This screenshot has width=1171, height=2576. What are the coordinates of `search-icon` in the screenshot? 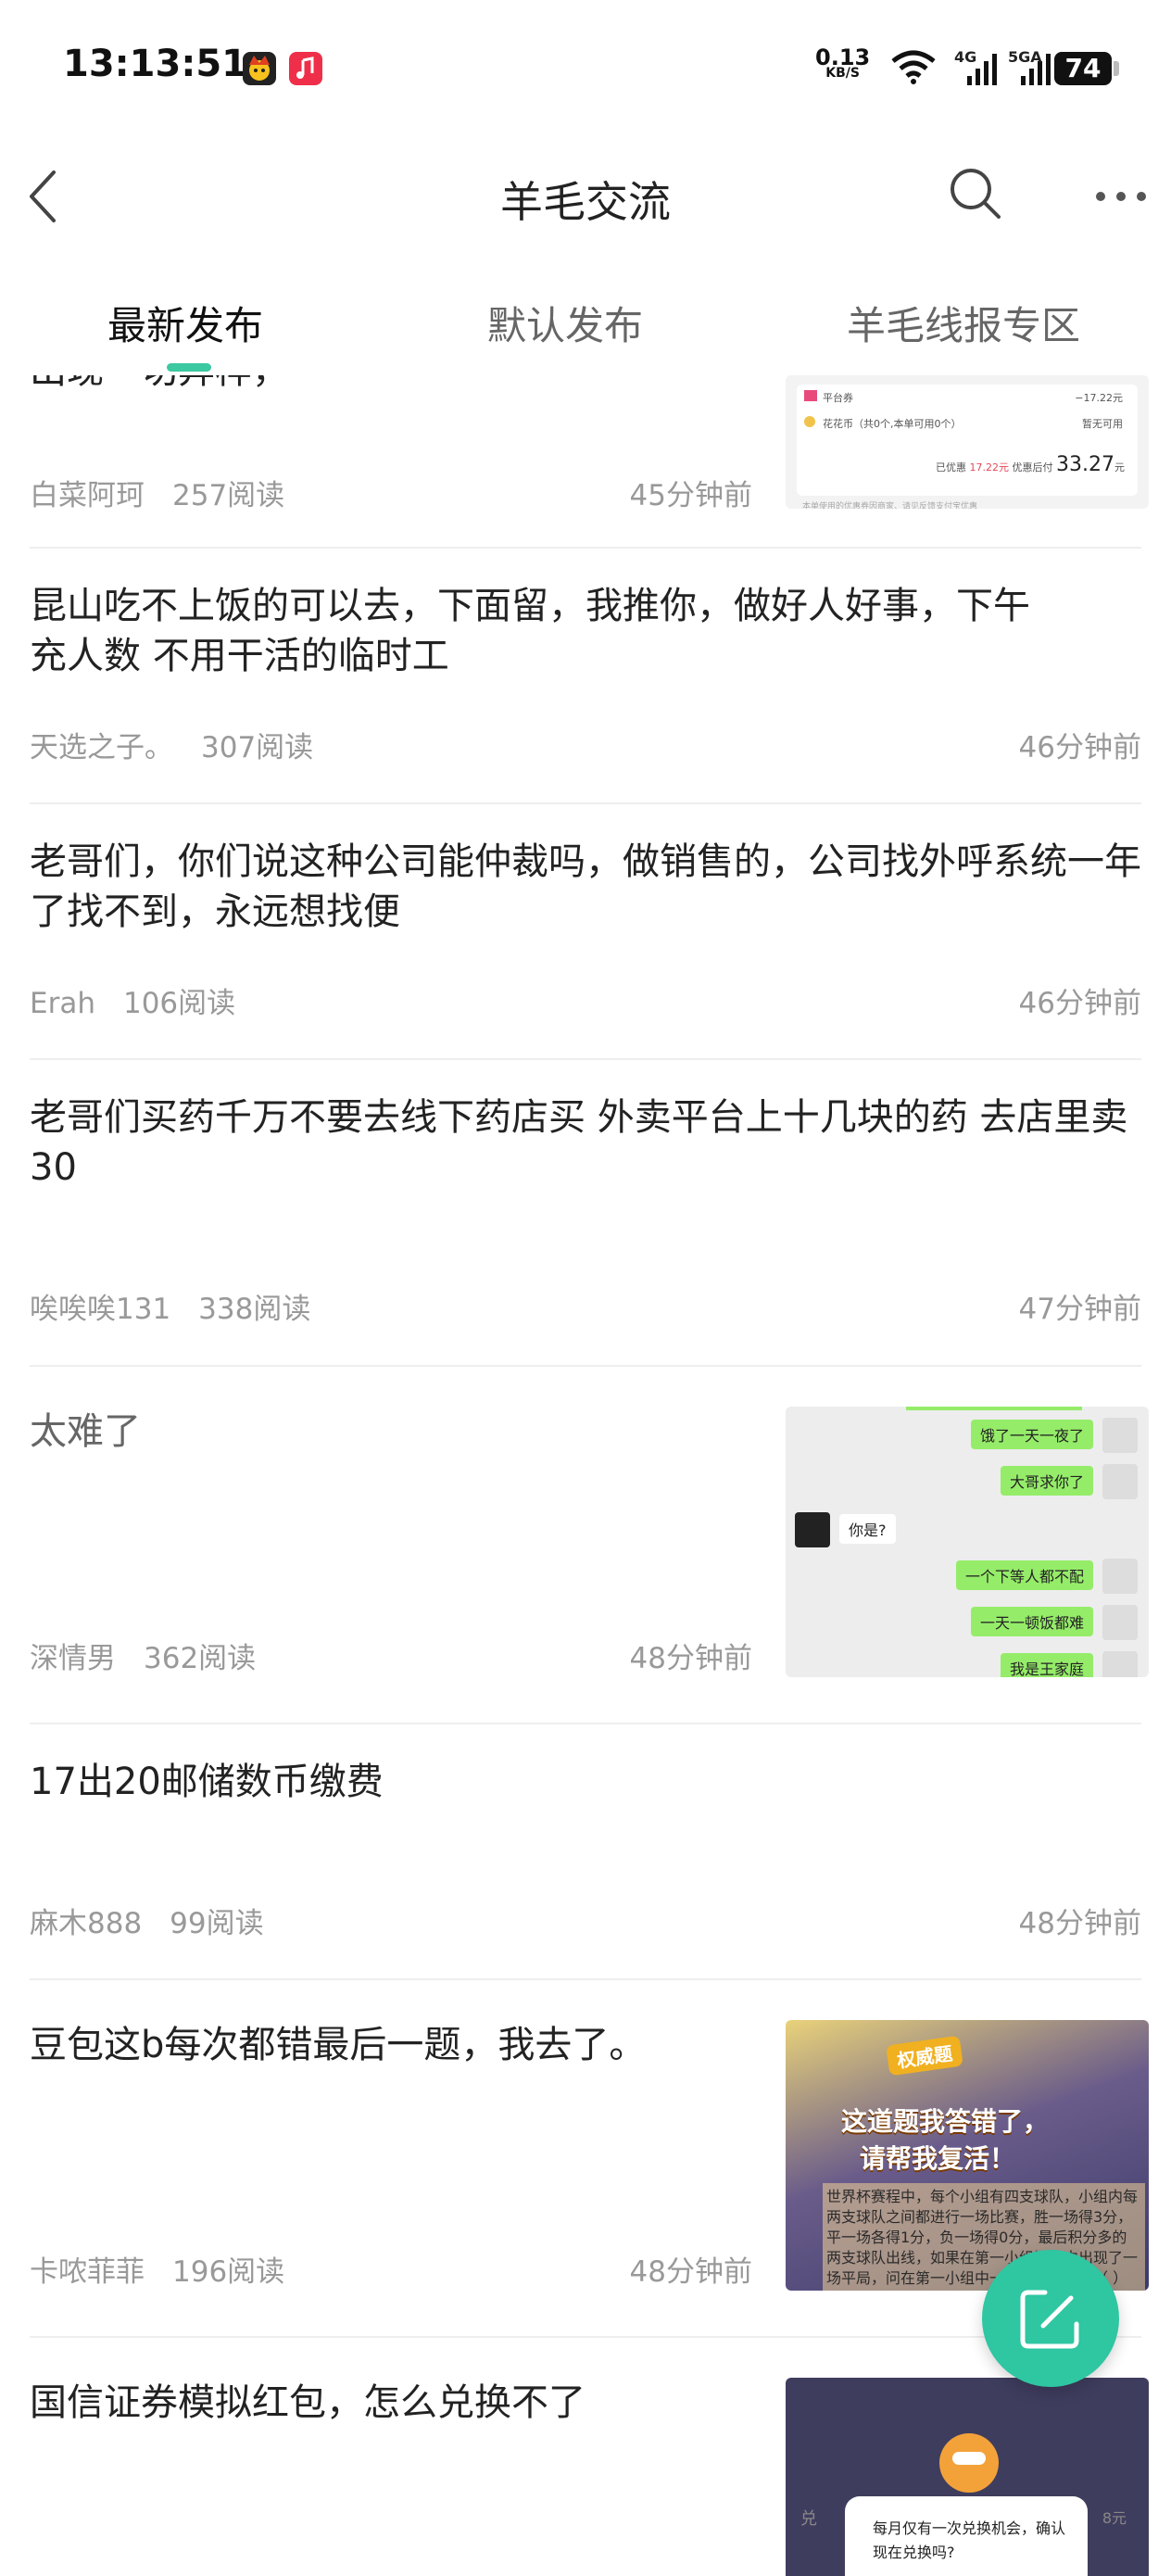 It's located at (975, 194).